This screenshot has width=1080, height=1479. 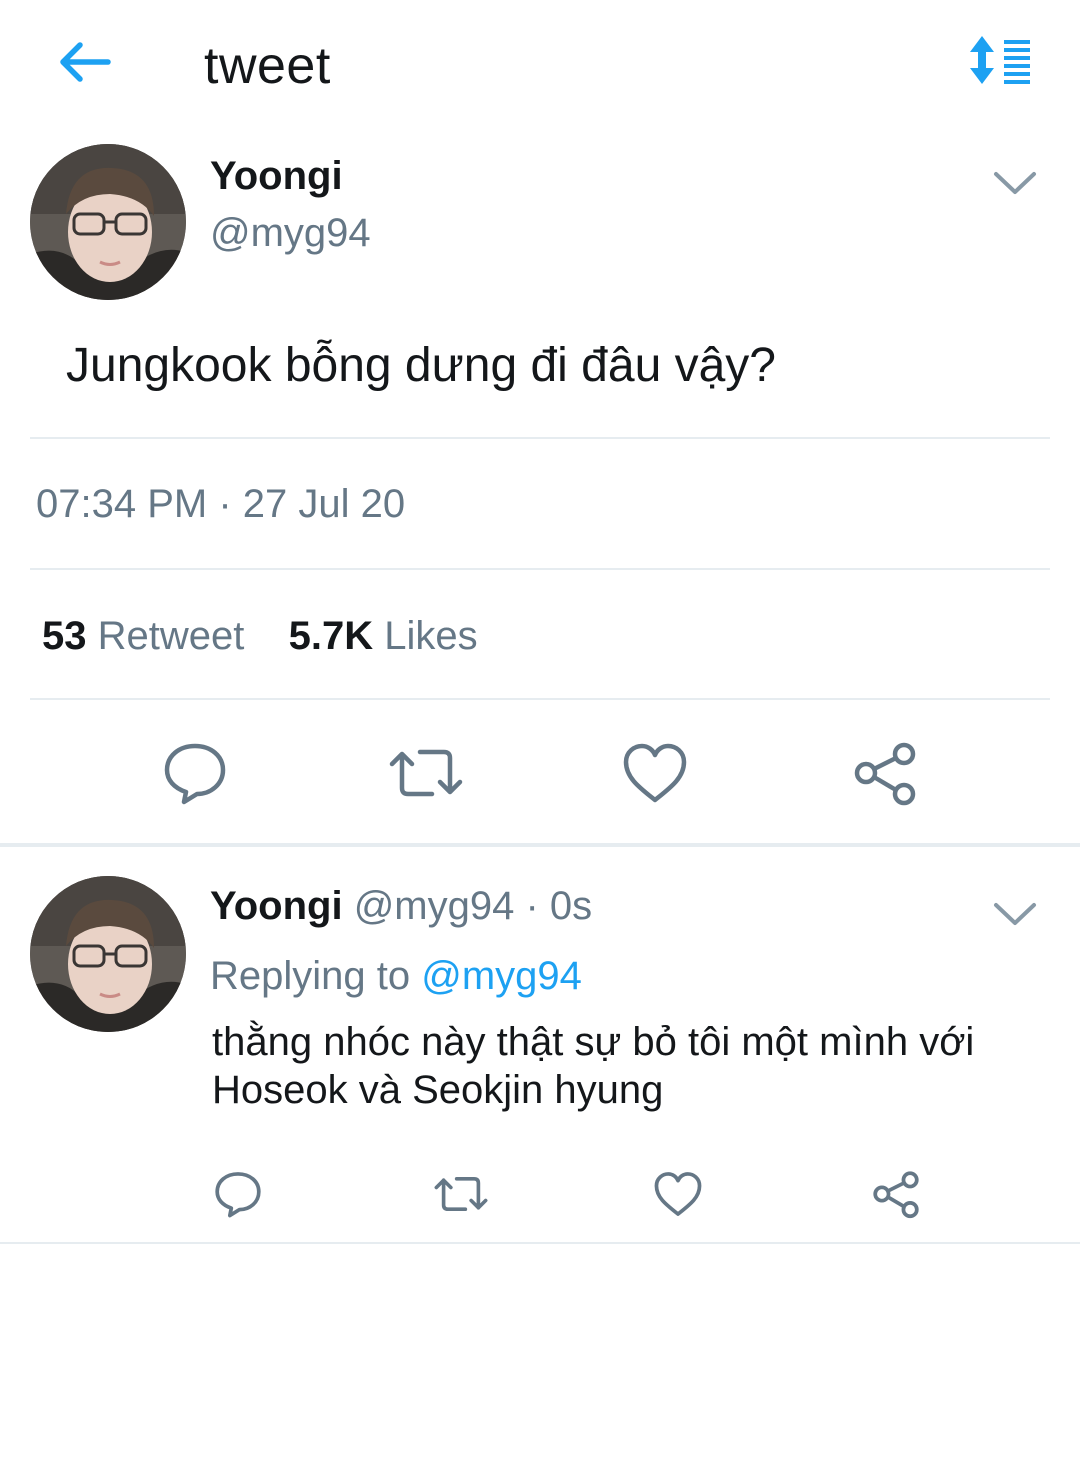 I want to click on arrow-left-icon, so click(x=85, y=62).